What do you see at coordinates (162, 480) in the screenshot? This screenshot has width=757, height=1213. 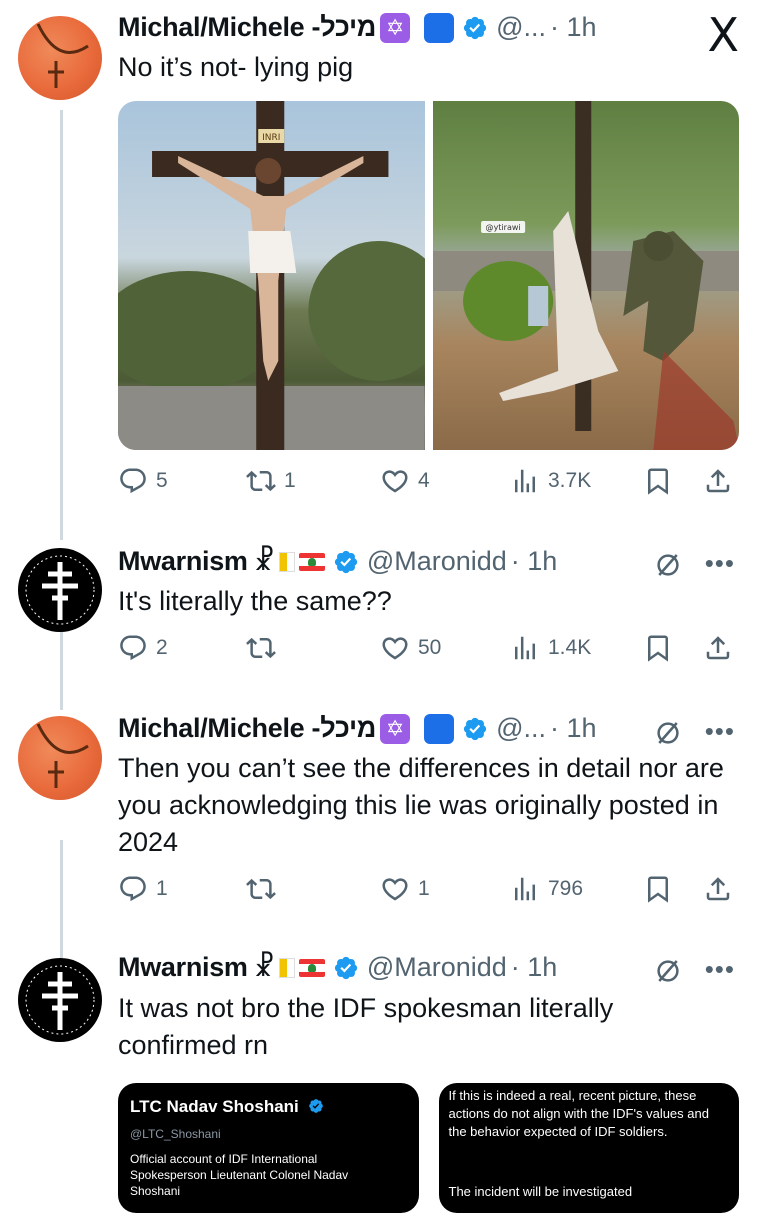 I see `reply-count: 5` at bounding box center [162, 480].